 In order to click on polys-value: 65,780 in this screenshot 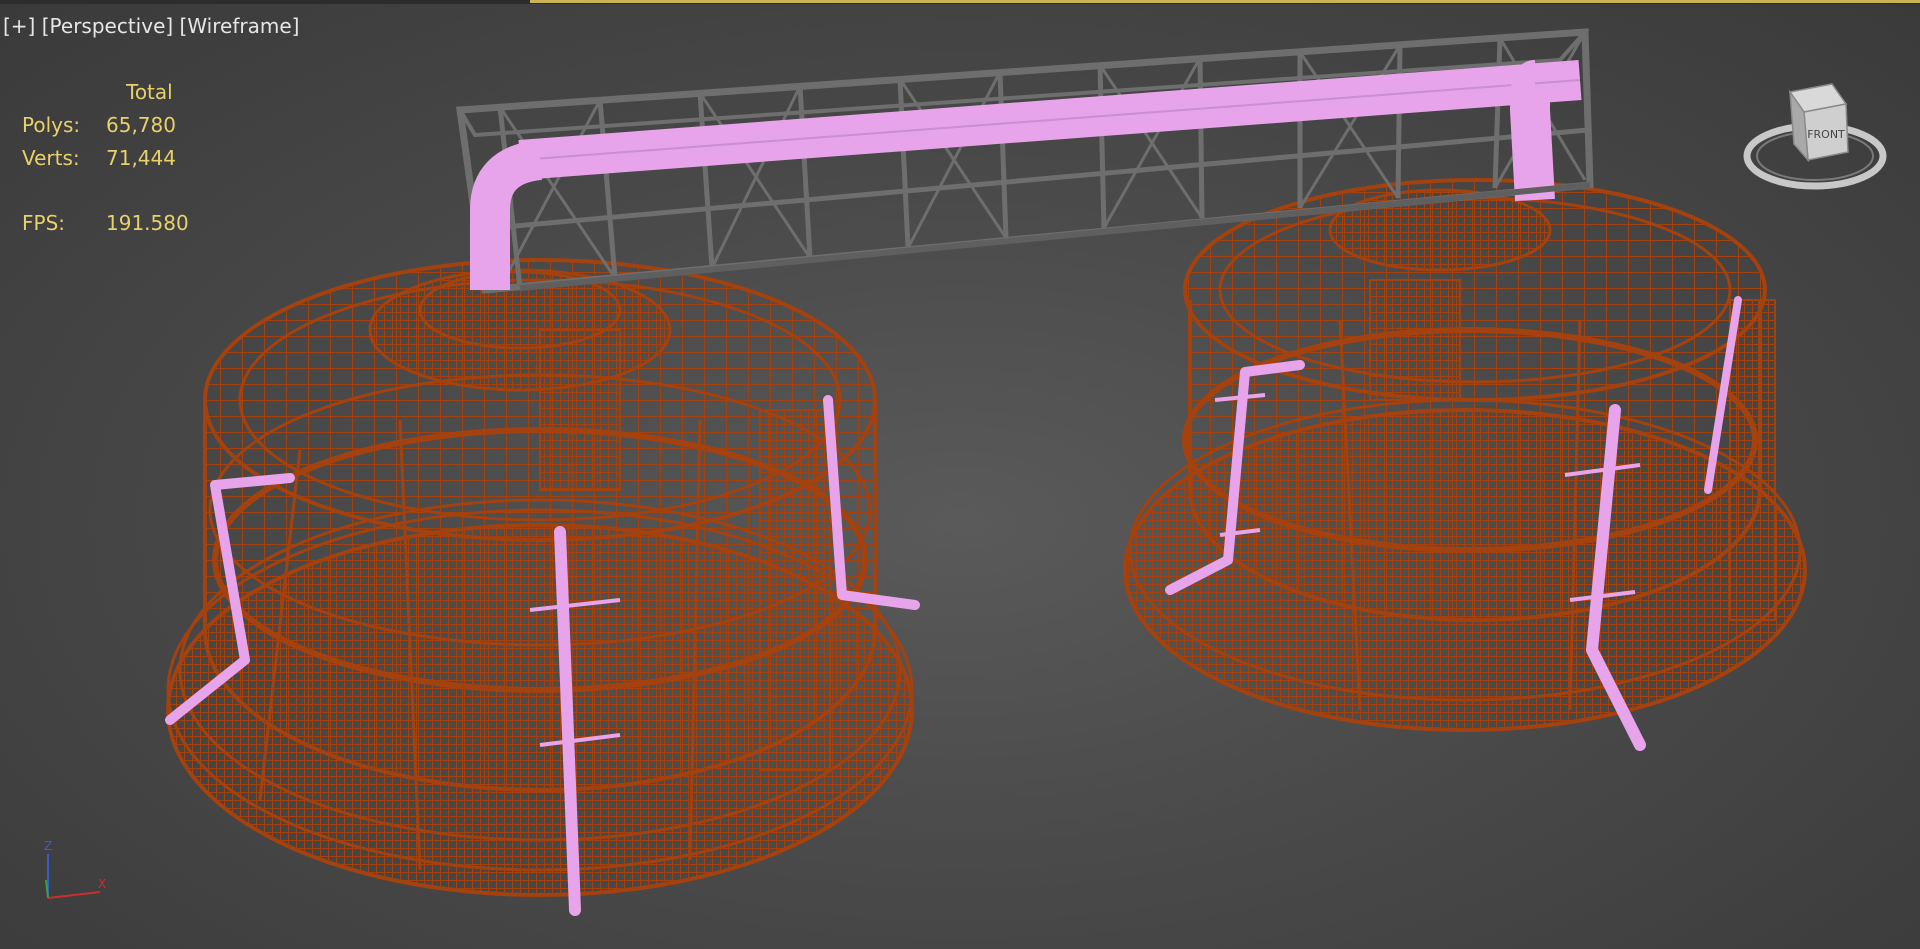, I will do `click(141, 125)`.